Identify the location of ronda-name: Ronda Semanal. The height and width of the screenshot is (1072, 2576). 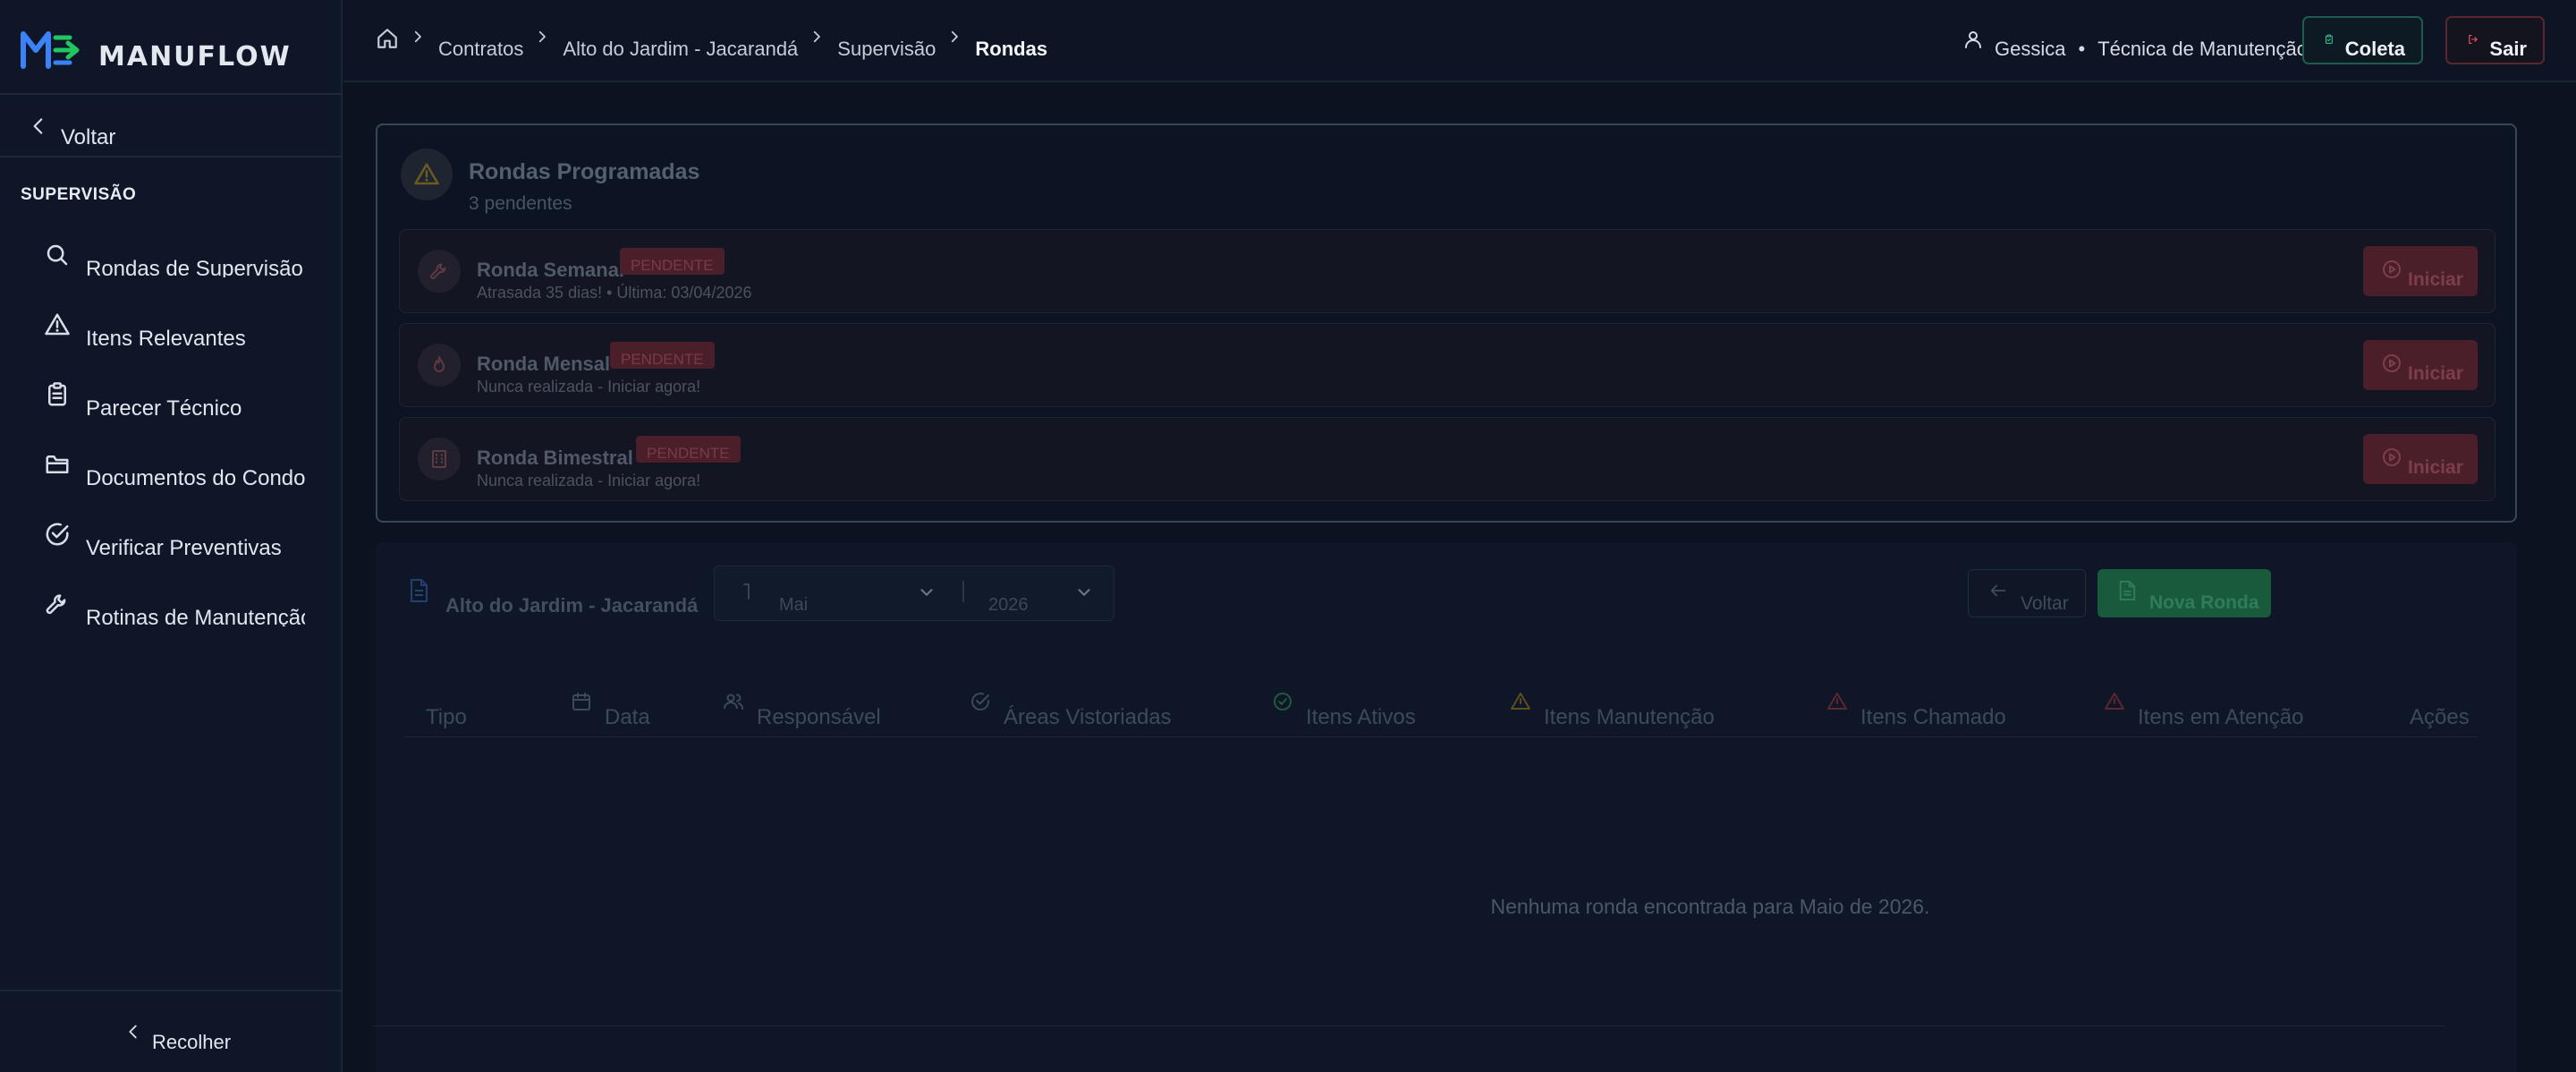
(551, 270).